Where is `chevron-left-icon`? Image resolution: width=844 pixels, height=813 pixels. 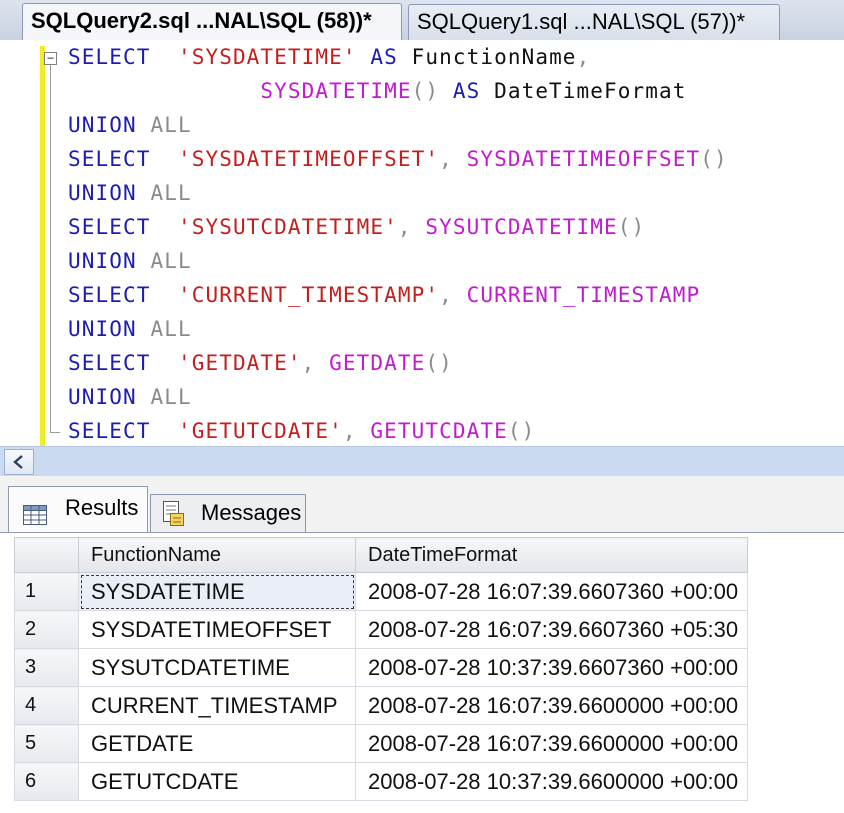
chevron-left-icon is located at coordinates (18, 462).